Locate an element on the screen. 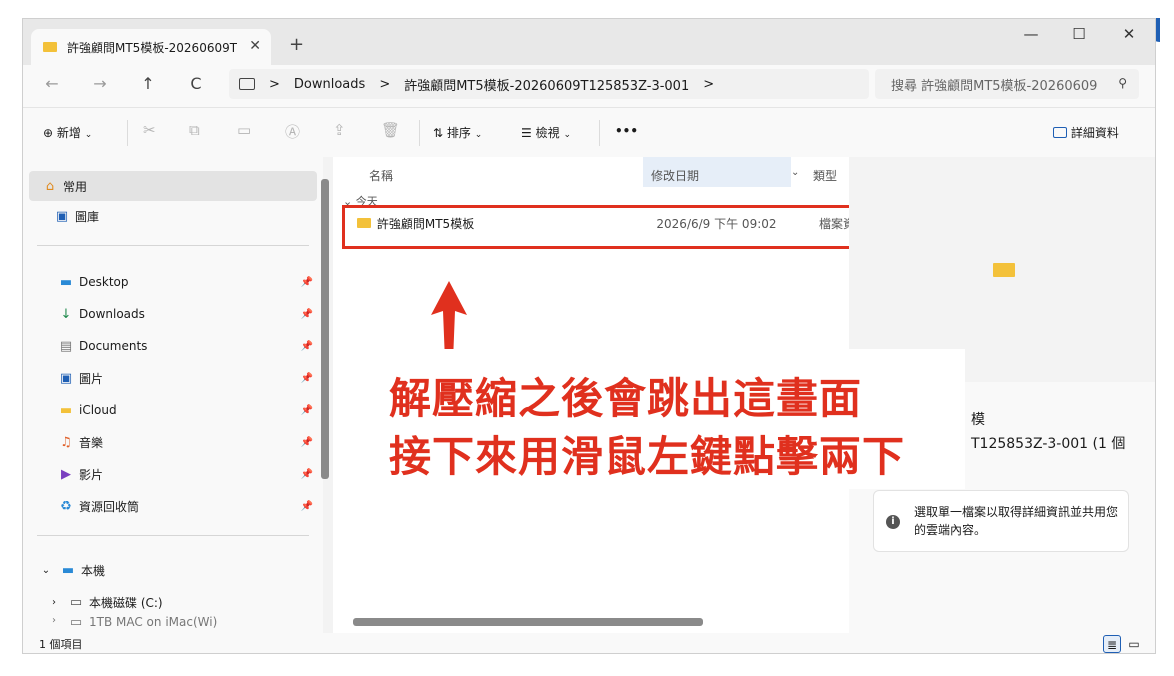  sort-button: ⇅ 排序 ⌄ is located at coordinates (457, 132).